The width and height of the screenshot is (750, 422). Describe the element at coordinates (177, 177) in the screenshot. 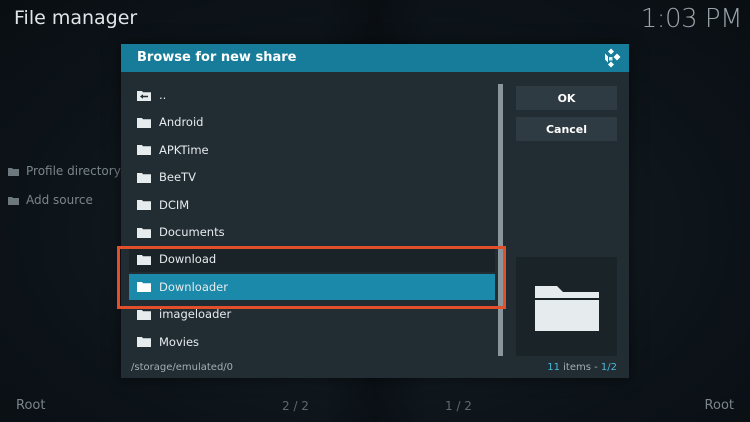

I see `list-item-label: BeeTV` at that location.